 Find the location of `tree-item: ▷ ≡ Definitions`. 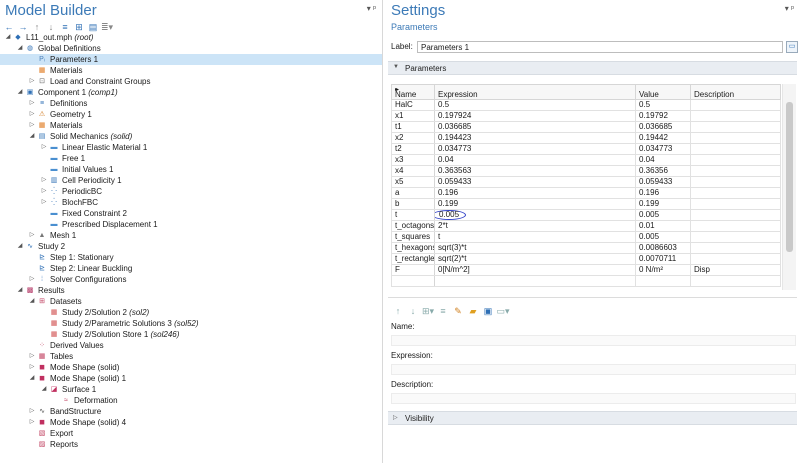

tree-item: ▷ ≡ Definitions is located at coordinates (191, 103).